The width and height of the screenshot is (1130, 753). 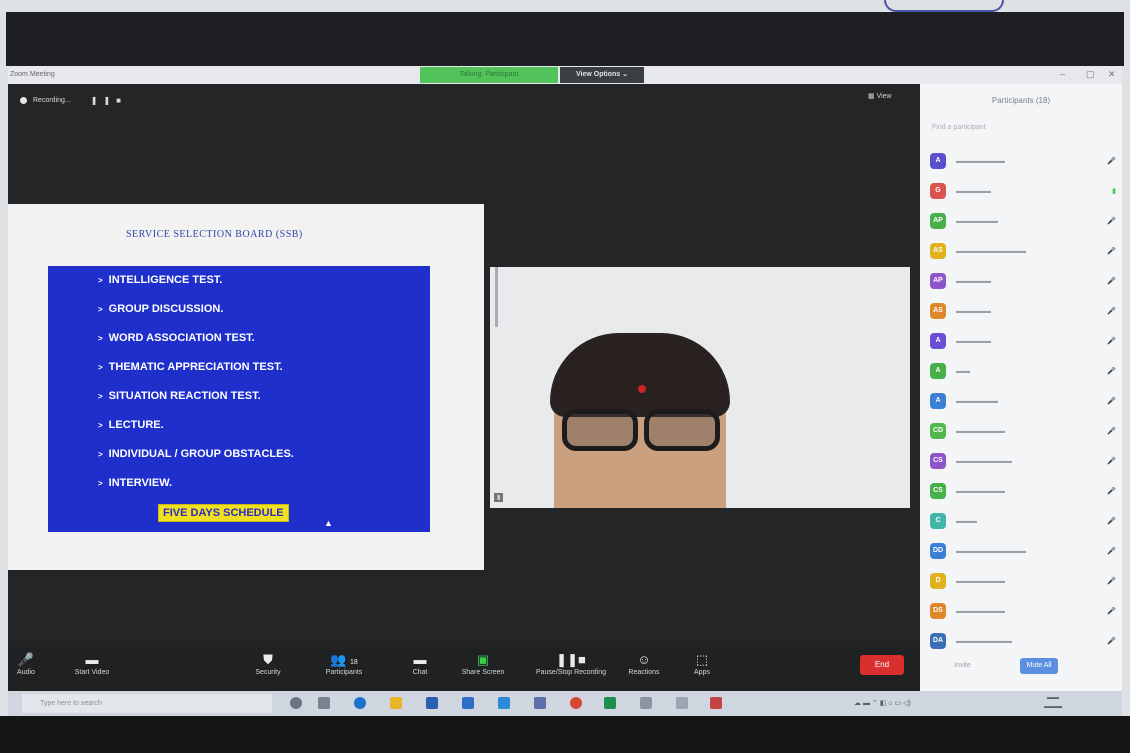 What do you see at coordinates (344, 663) in the screenshot?
I see `participants-button: 👥 18 Participants` at bounding box center [344, 663].